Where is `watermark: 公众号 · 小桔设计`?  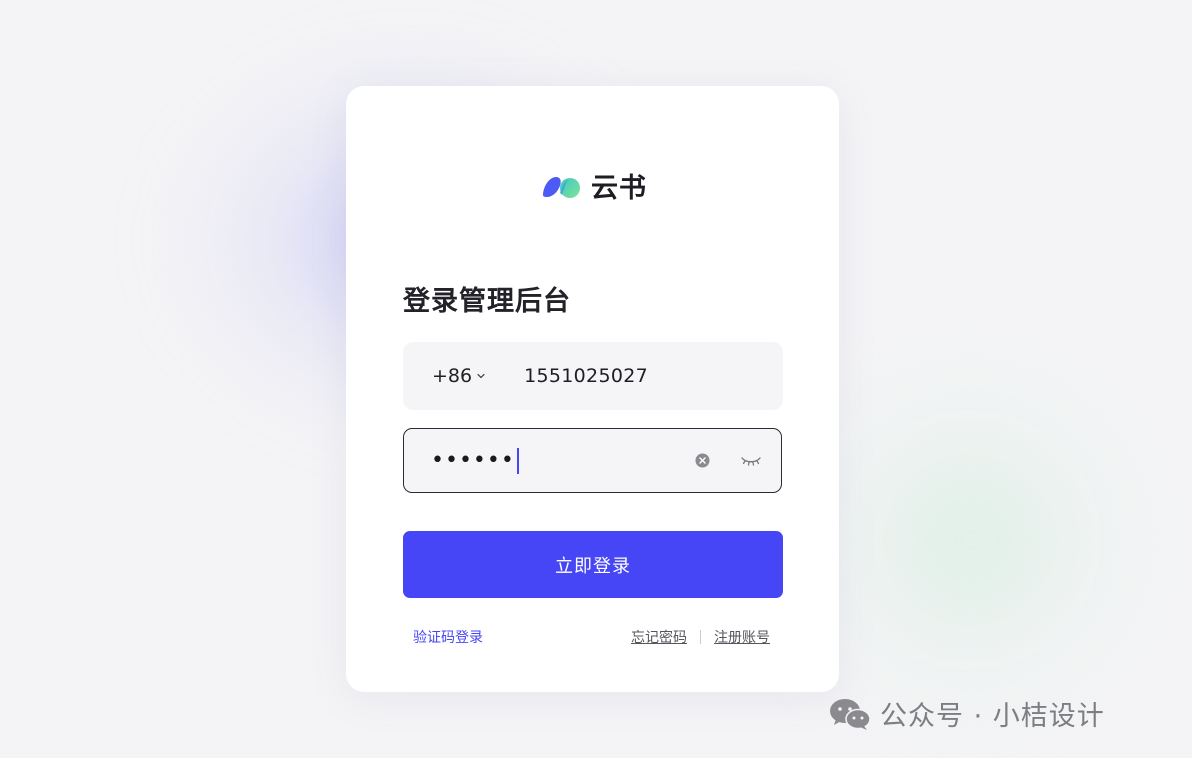 watermark: 公众号 · 小桔设计 is located at coordinates (966, 713).